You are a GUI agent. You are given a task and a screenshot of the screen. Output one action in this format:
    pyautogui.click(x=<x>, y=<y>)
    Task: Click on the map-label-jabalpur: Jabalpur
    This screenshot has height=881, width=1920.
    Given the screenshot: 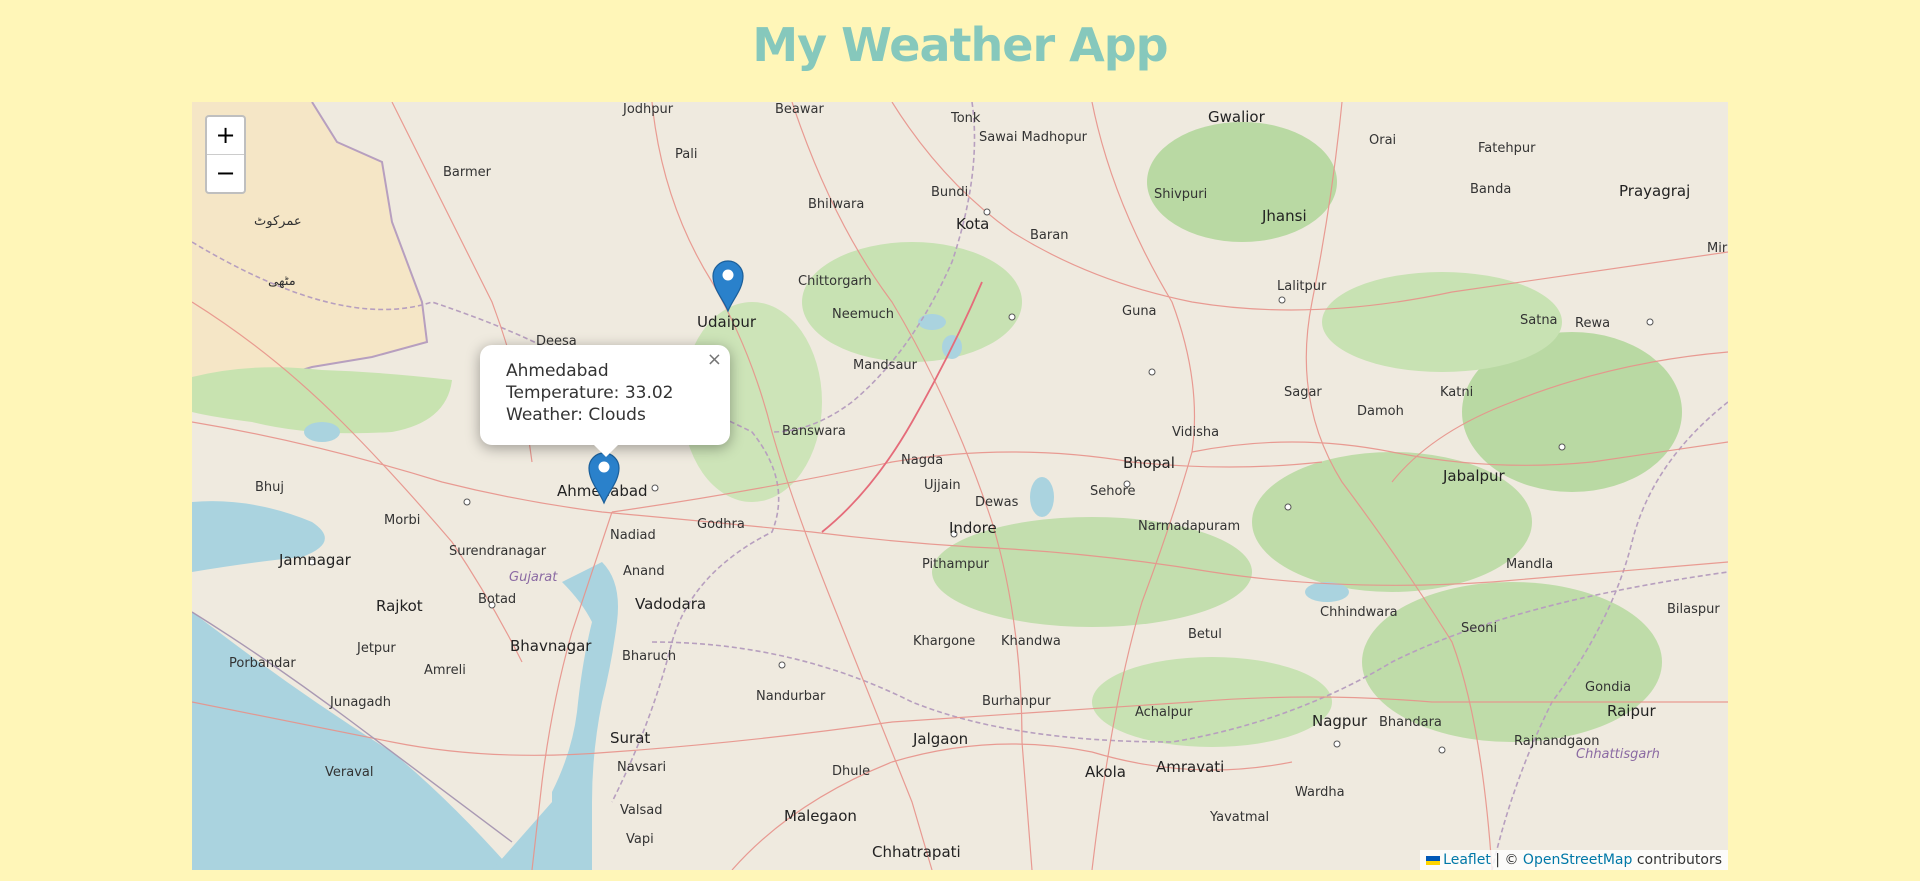 What is the action you would take?
    pyautogui.click(x=1474, y=476)
    